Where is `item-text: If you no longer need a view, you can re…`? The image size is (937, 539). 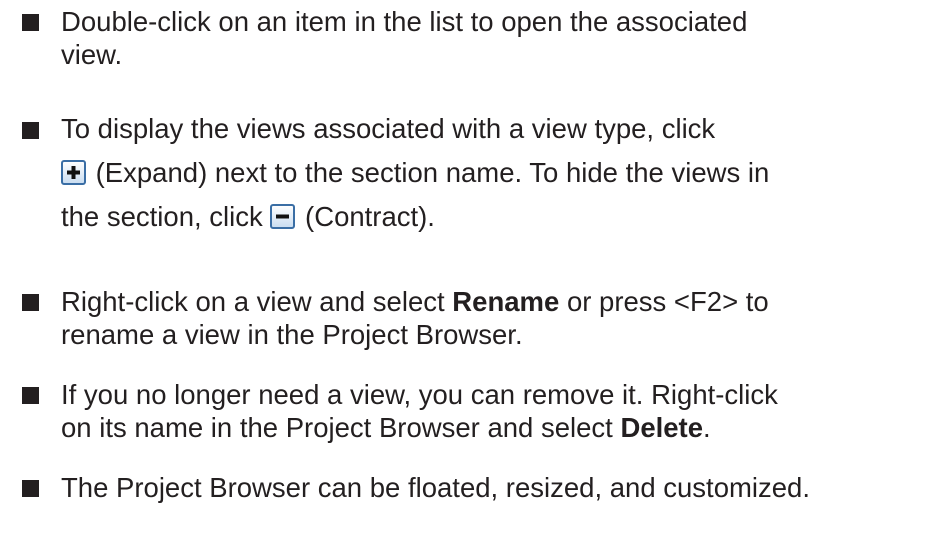 item-text: If you no longer need a view, you can re… is located at coordinates (496, 411).